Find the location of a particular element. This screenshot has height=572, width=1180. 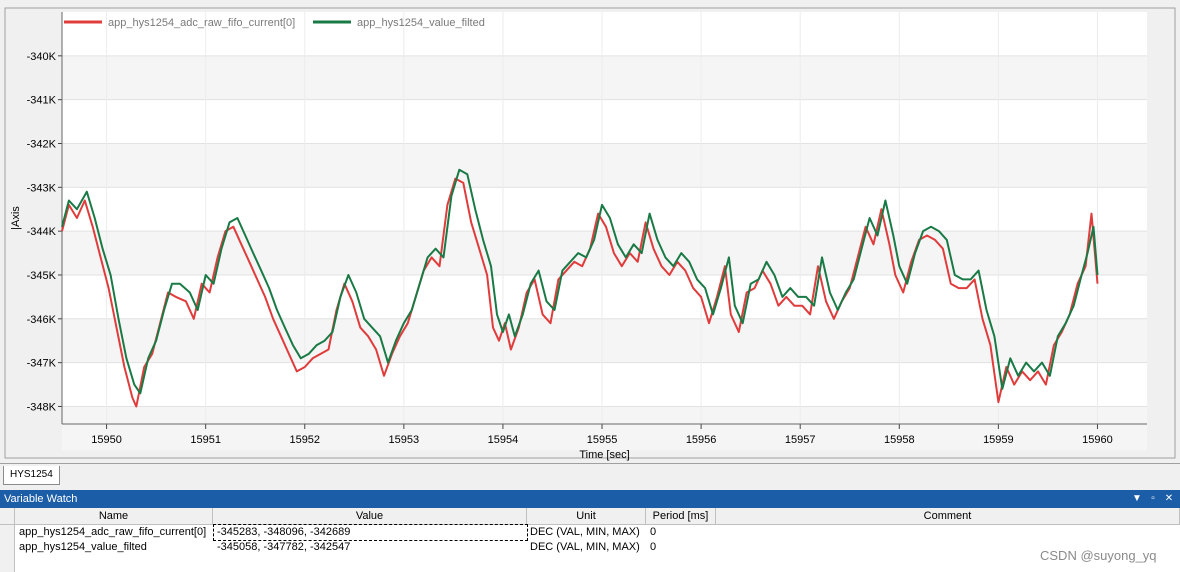

legend-label: app_hys1254_value_filted is located at coordinates (421, 23).